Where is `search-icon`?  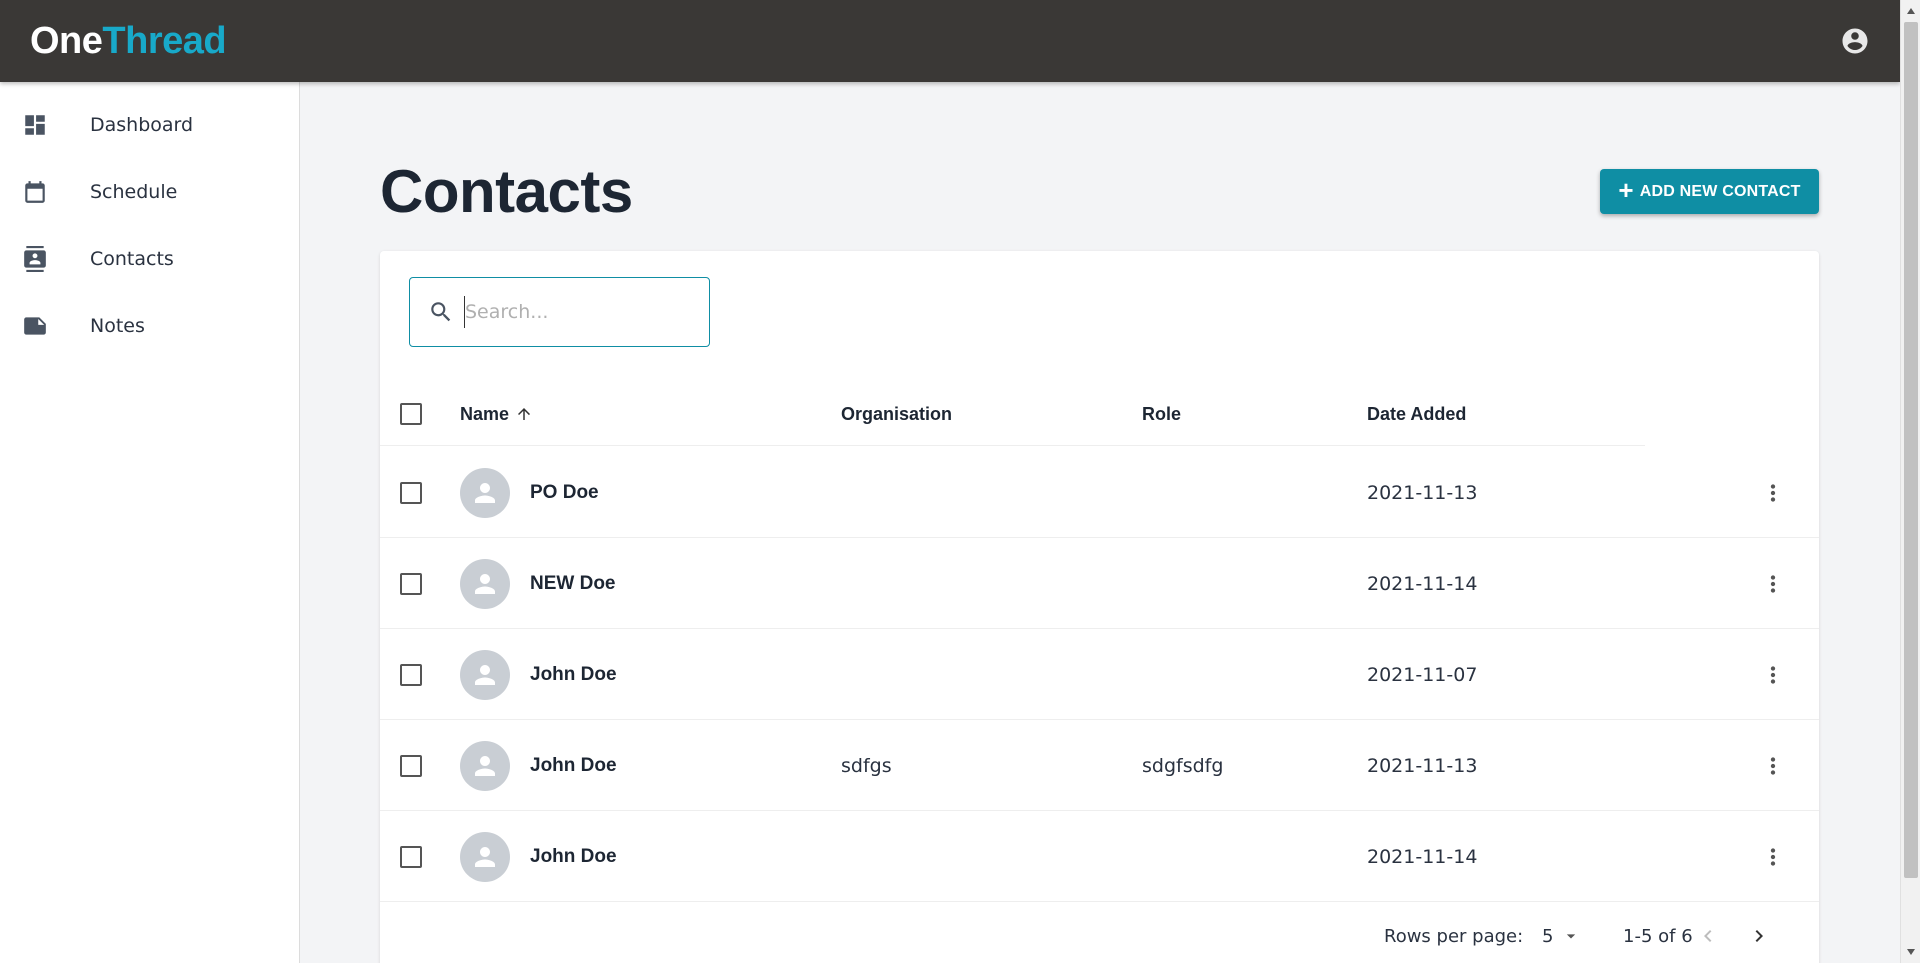
search-icon is located at coordinates (441, 312).